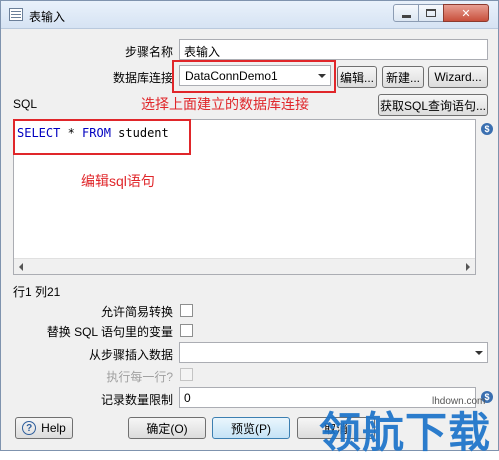 The width and height of the screenshot is (499, 460). I want to click on ok-button: 确定(O), so click(167, 428).